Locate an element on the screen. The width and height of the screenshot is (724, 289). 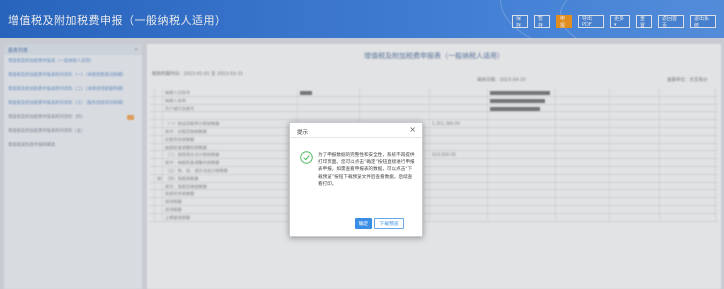
check-circle-icon is located at coordinates (306, 157).